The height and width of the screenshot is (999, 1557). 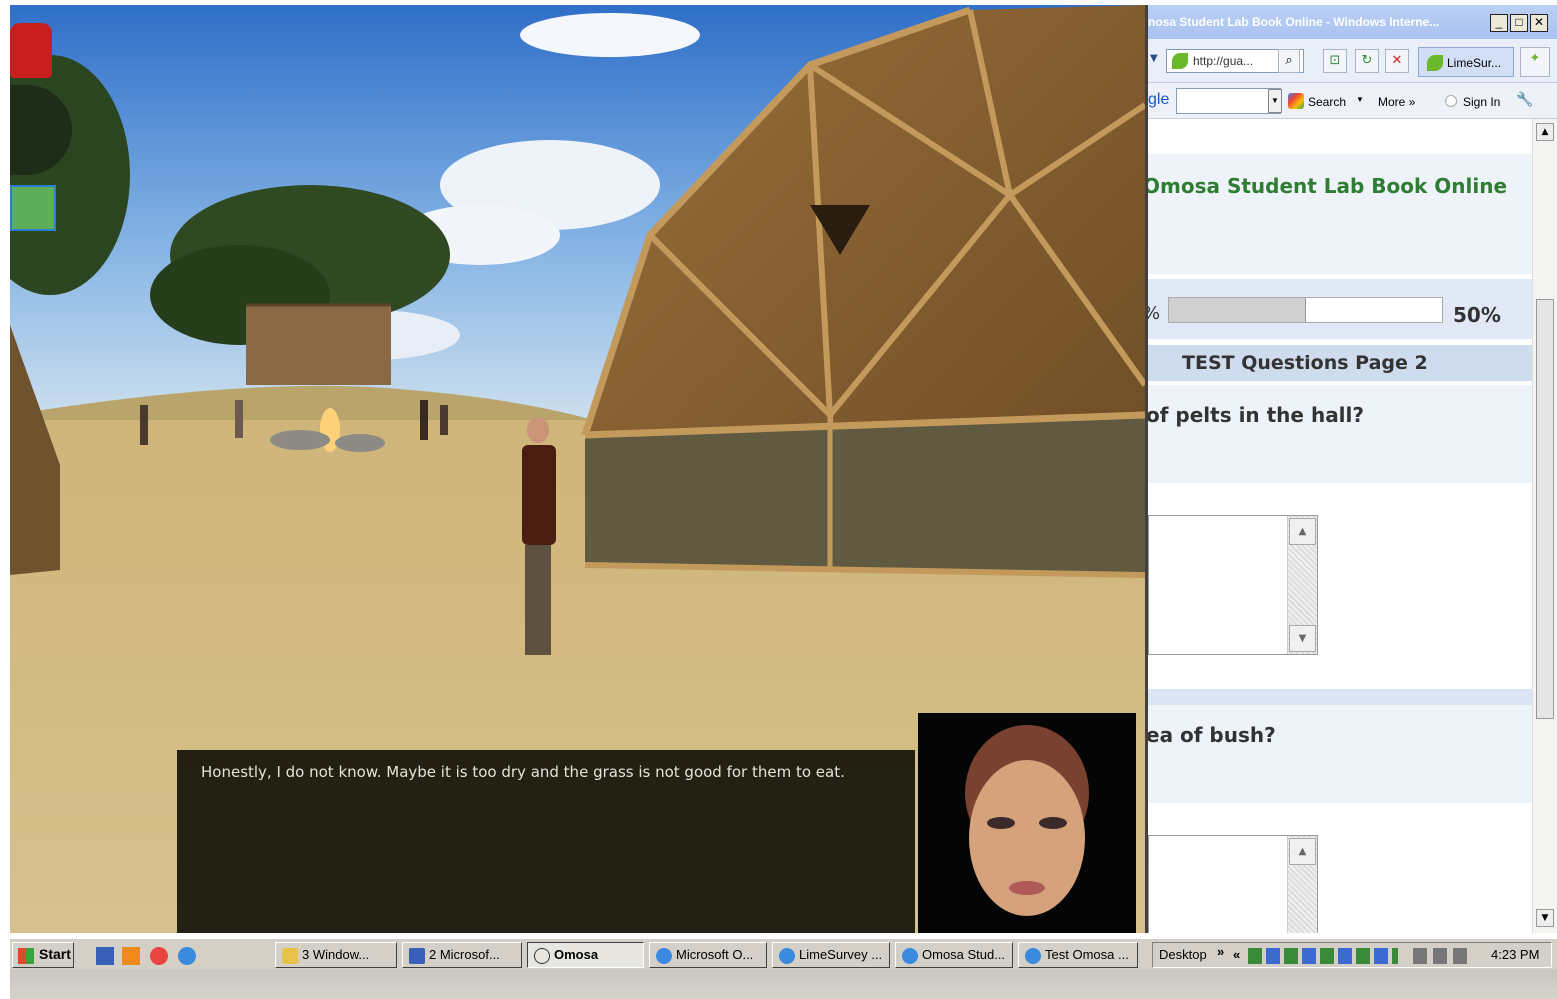 What do you see at coordinates (1305, 363) in the screenshot?
I see `section-title: TEST Questions Page 2` at bounding box center [1305, 363].